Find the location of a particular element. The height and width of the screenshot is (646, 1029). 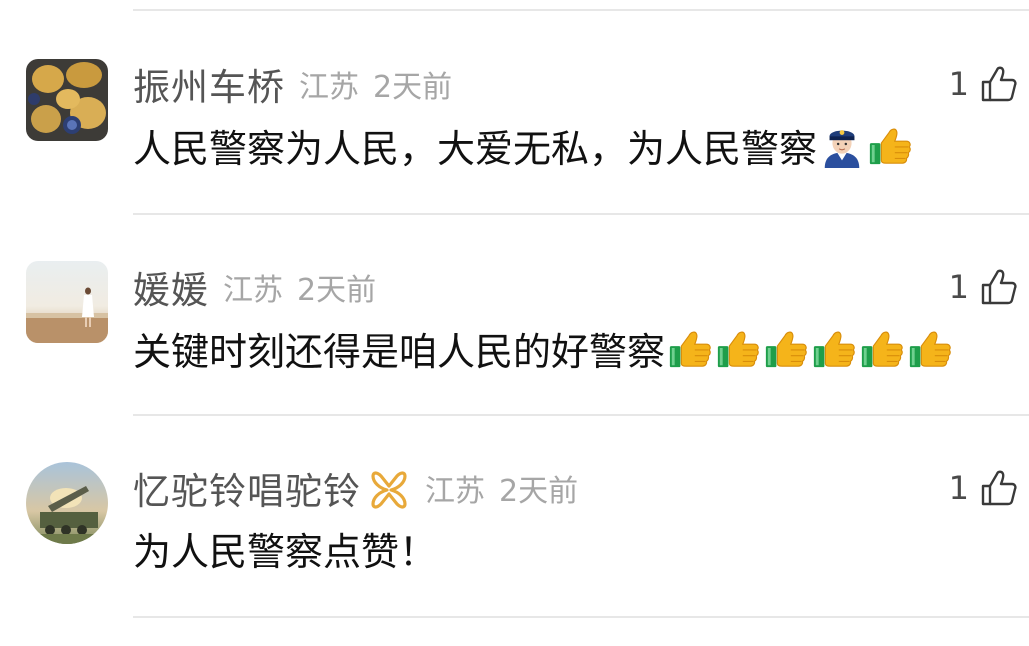

comment-text-row: 关键时刻还得是咱人民的好警察 is located at coordinates (543, 348).